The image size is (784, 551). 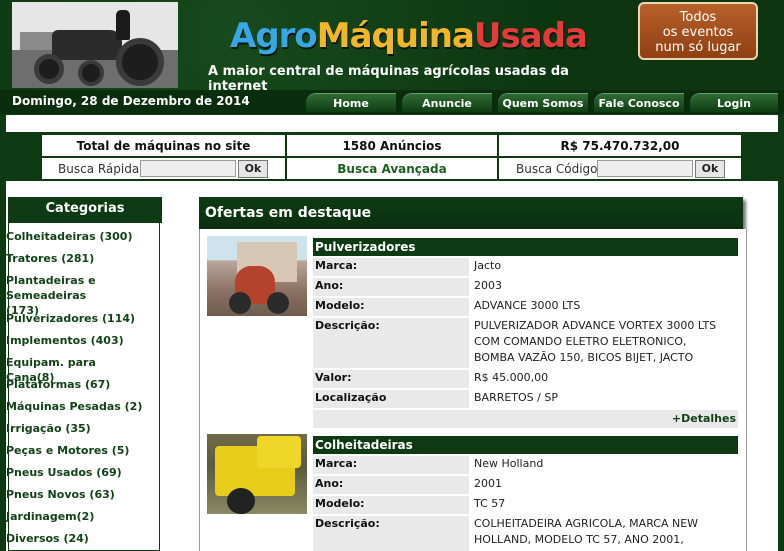 What do you see at coordinates (95, 45) in the screenshot?
I see `header-tractor-photo` at bounding box center [95, 45].